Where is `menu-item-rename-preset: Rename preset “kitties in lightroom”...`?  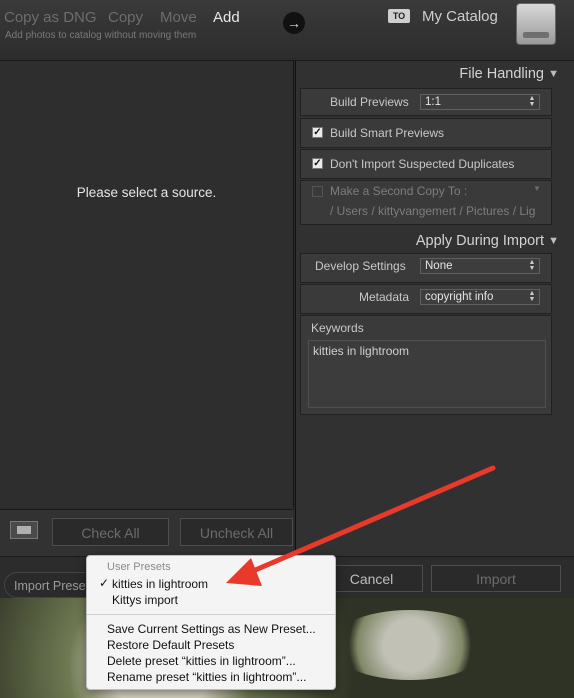 menu-item-rename-preset: Rename preset “kitties in lightroom”... is located at coordinates (206, 677).